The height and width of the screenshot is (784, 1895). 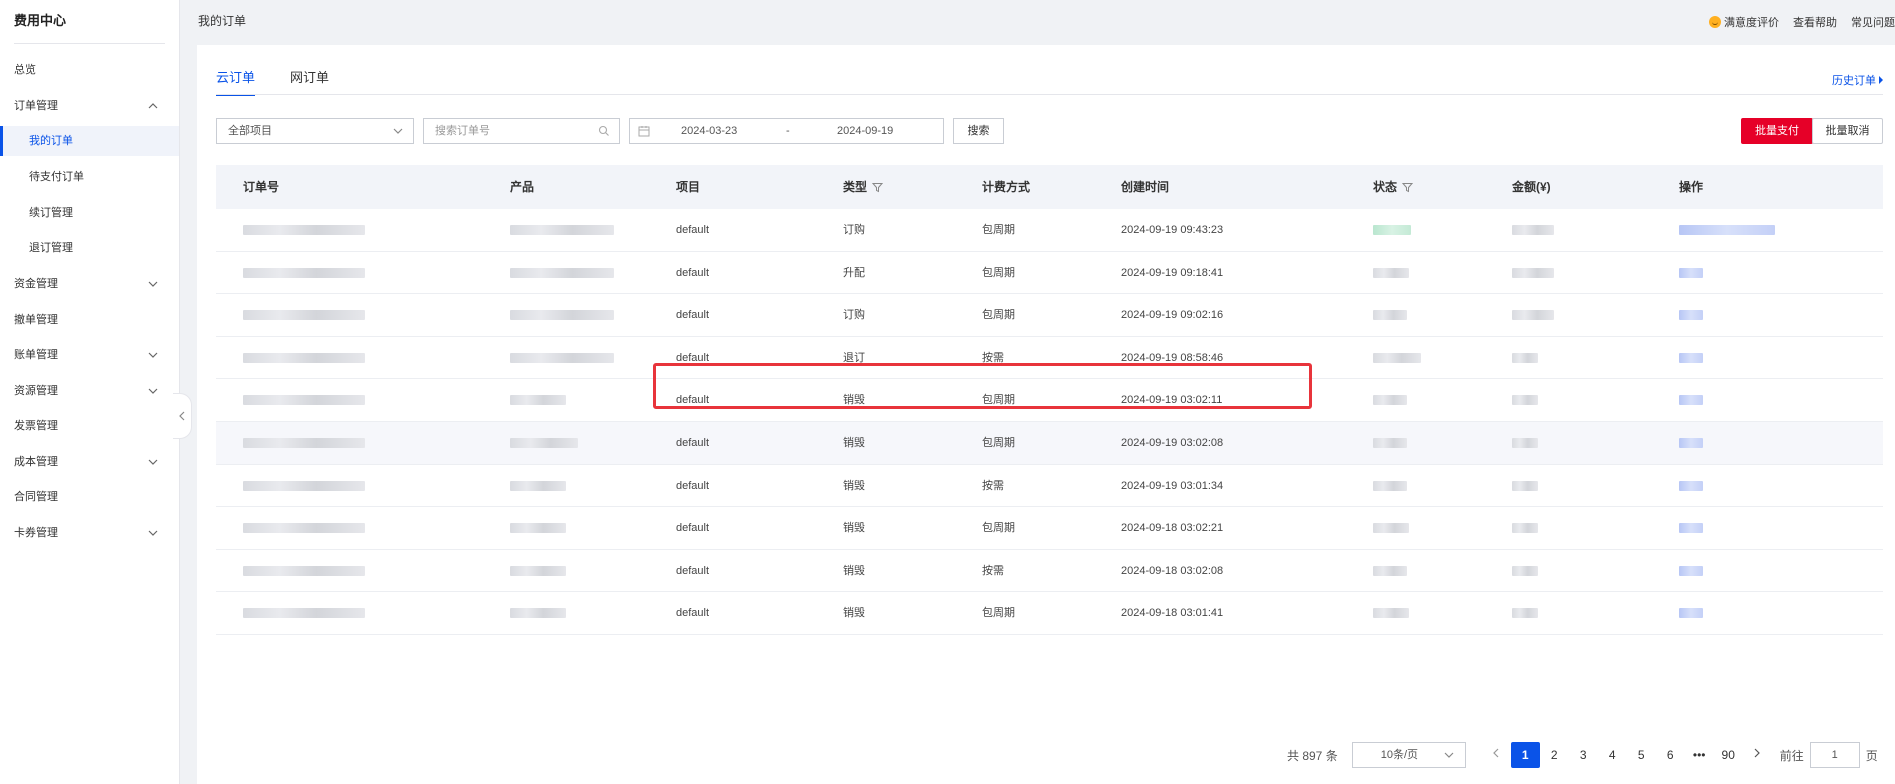 I want to click on project-select: 全部项目, so click(x=315, y=131).